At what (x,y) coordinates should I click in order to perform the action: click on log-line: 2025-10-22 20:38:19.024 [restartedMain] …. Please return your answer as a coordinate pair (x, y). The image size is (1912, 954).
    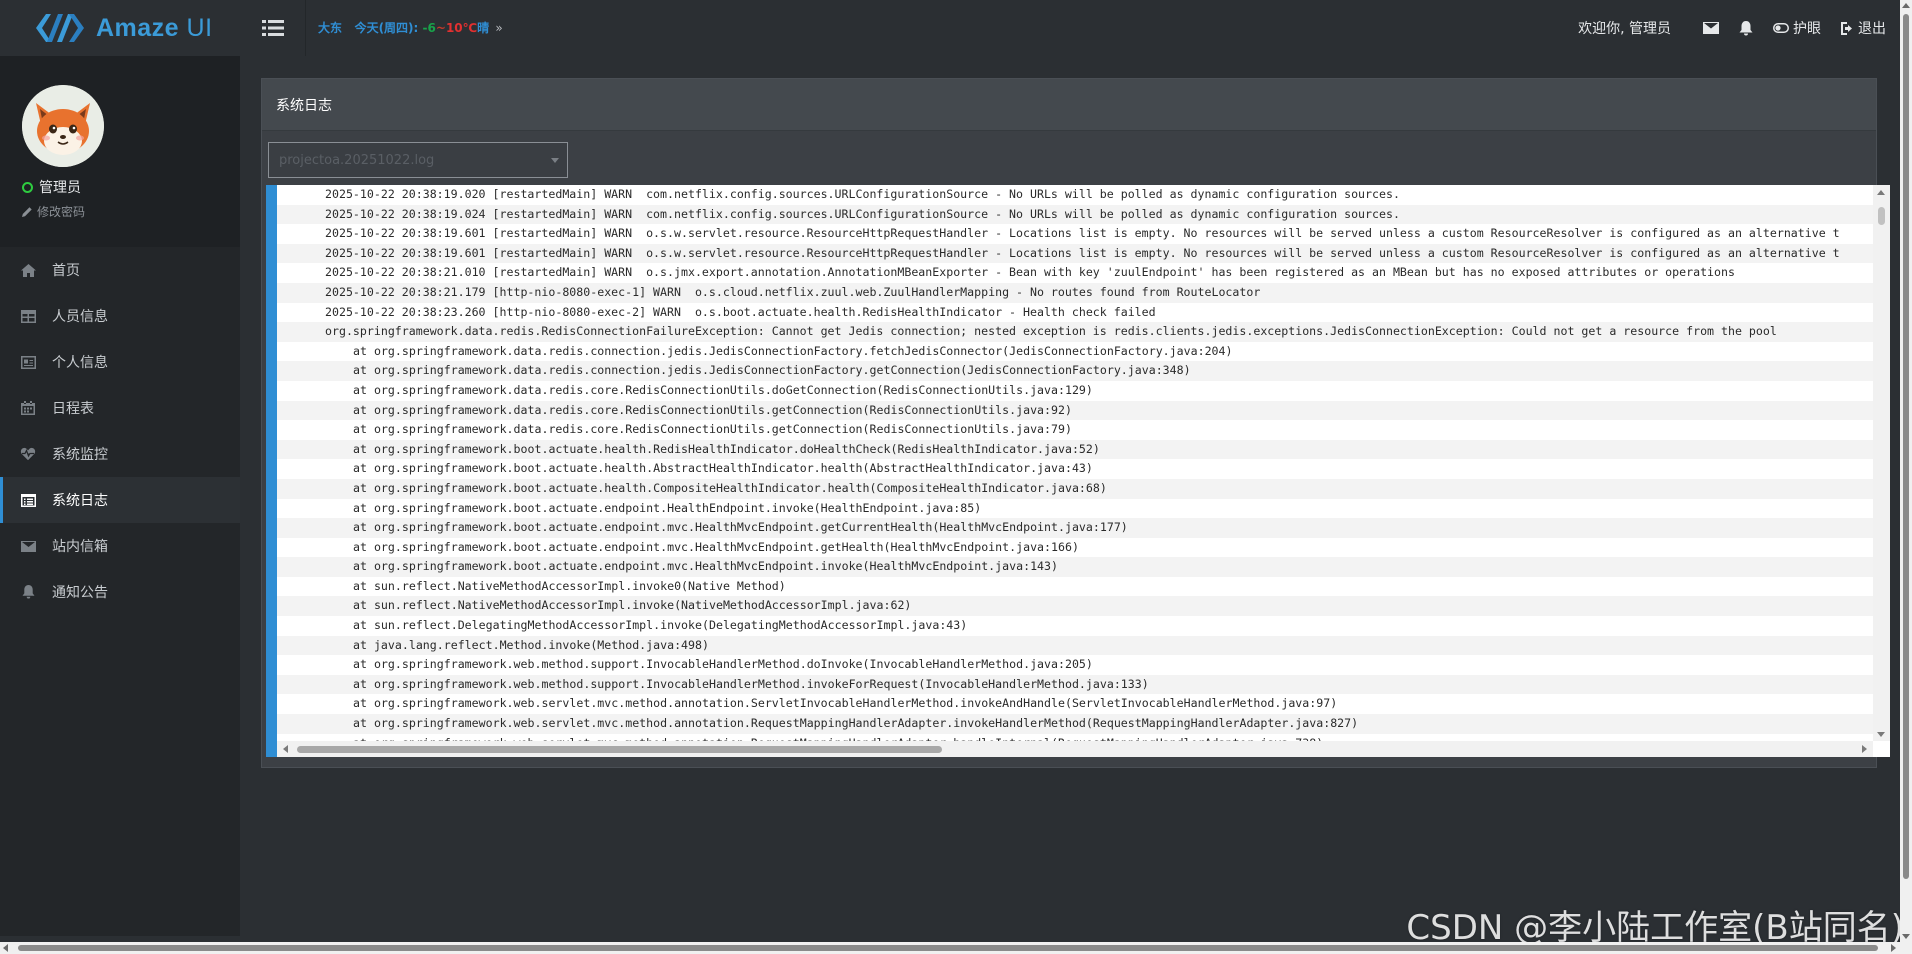
    Looking at the image, I should click on (1075, 214).